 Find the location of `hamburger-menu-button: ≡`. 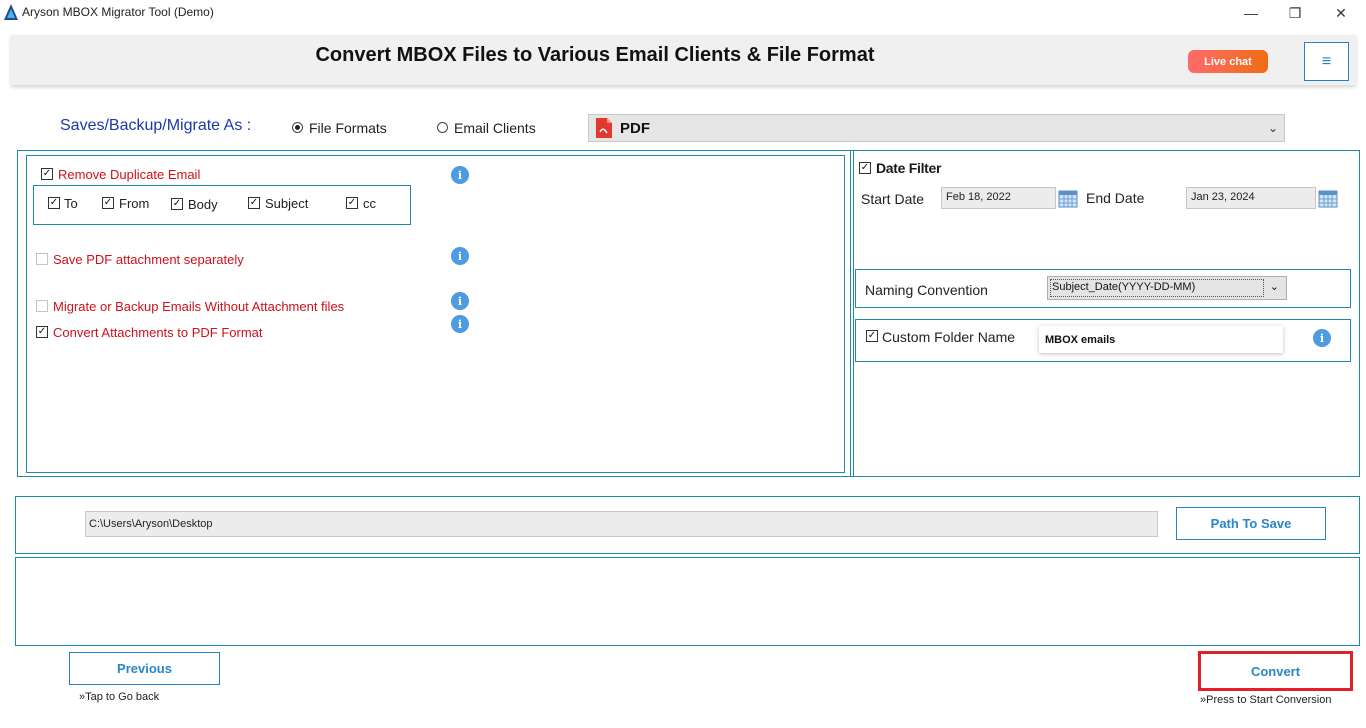

hamburger-menu-button: ≡ is located at coordinates (1326, 61).